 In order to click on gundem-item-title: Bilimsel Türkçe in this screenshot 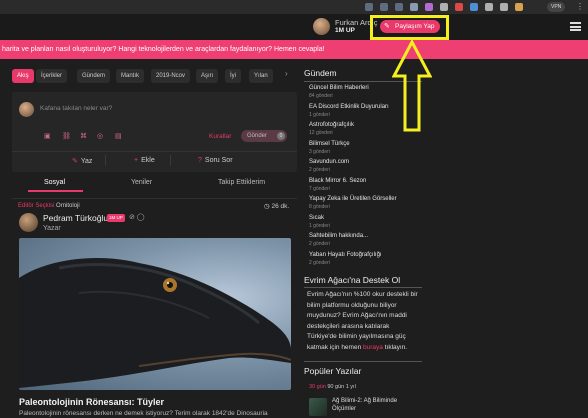, I will do `click(329, 144)`.